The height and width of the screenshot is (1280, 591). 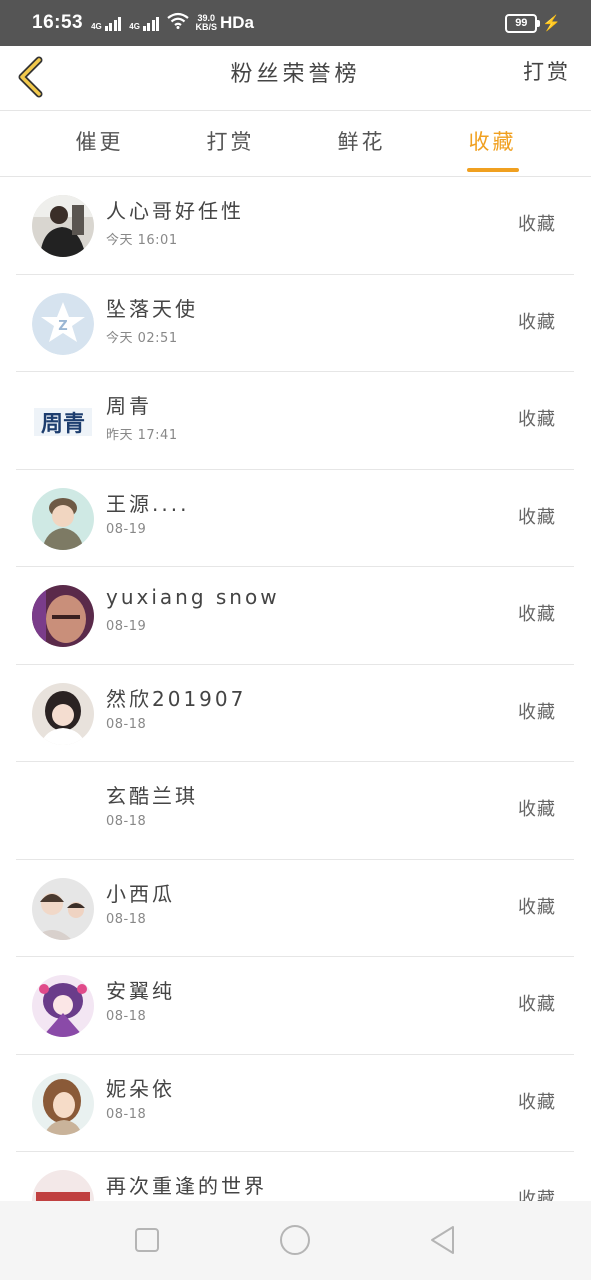 I want to click on page-title: 粉丝荣誉榜, so click(x=295, y=74).